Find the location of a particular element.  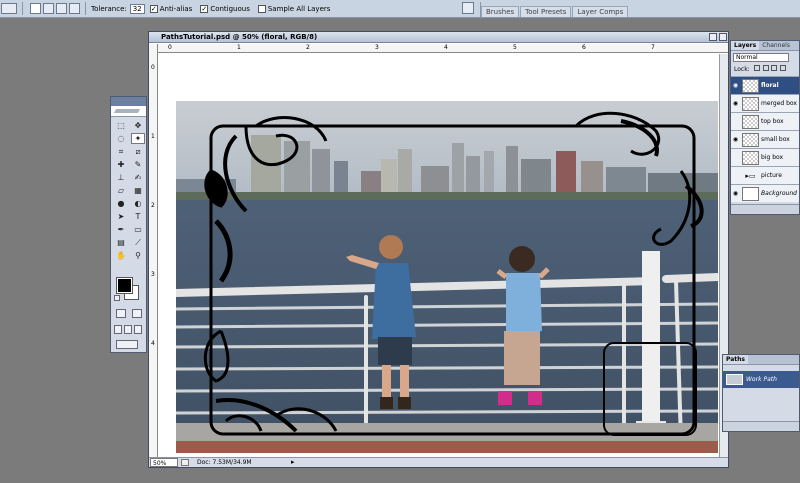

ruler-tick-label: 2 is located at coordinates (153, 205).